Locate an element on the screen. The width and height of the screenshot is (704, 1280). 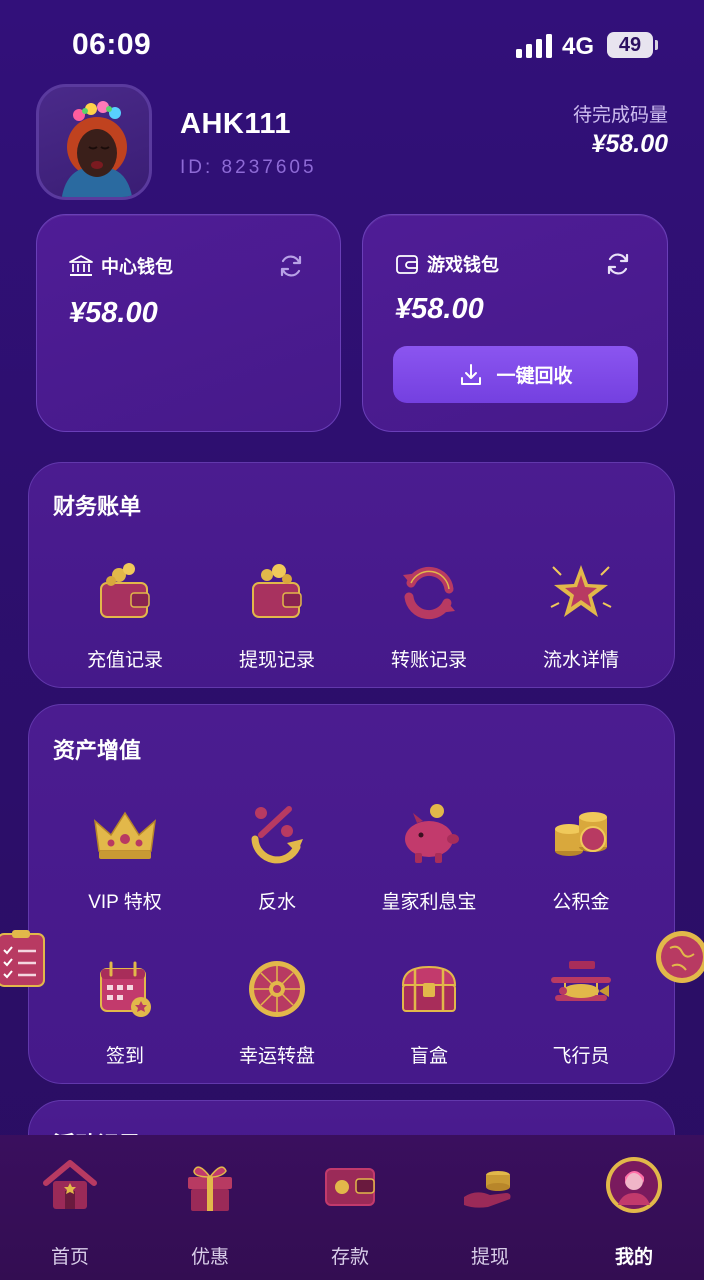
bank-icon is located at coordinates (81, 265).